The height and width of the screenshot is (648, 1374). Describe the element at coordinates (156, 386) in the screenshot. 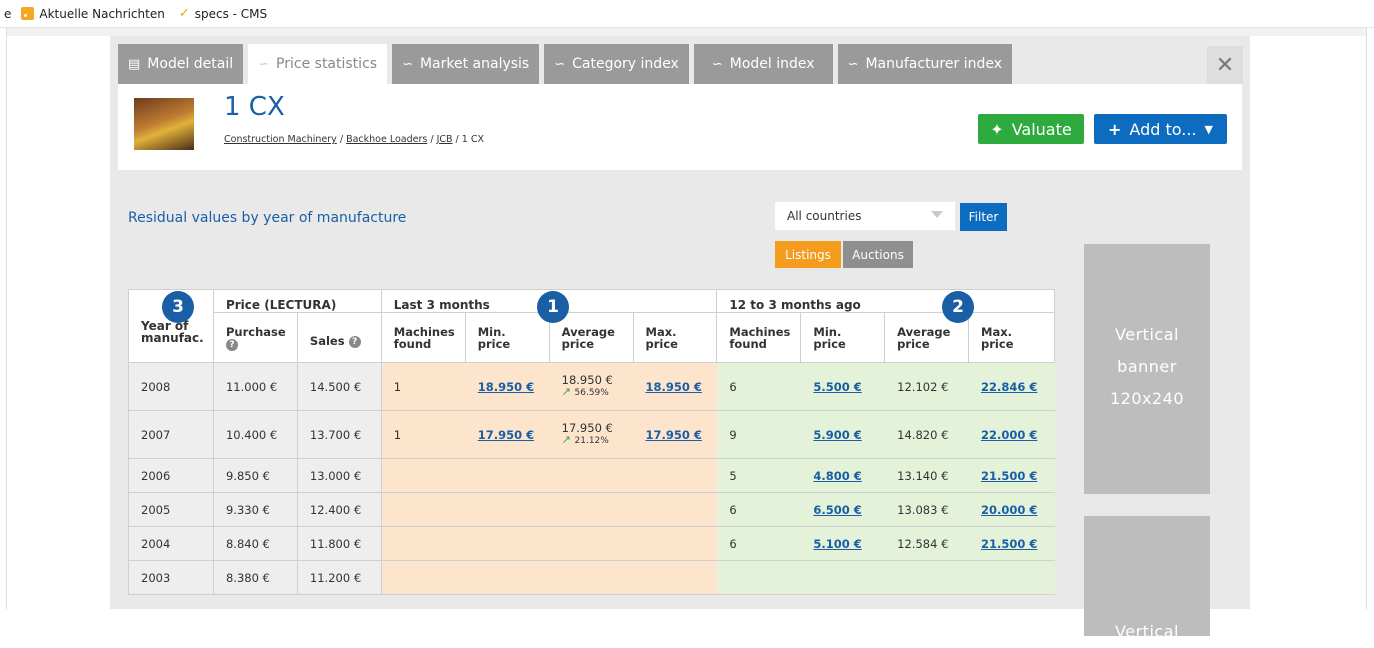

I see `cell-value: 2008` at that location.